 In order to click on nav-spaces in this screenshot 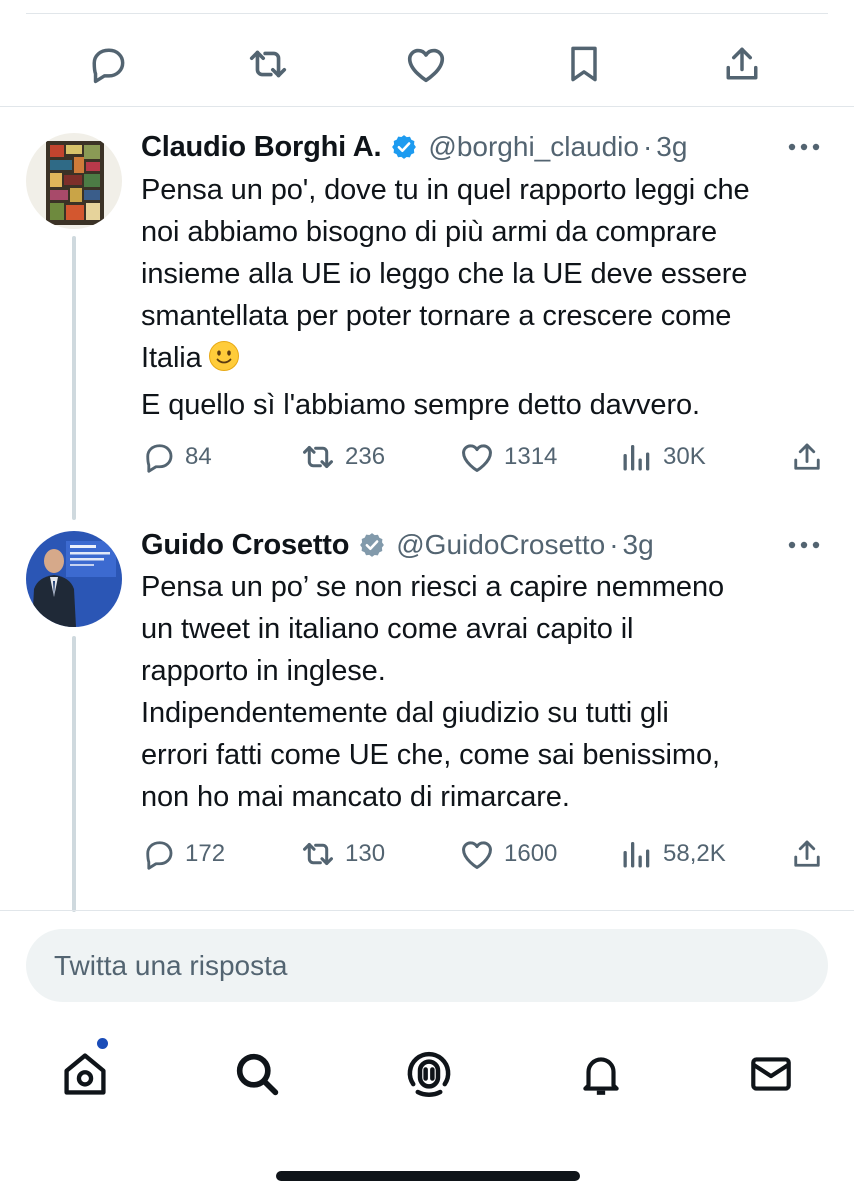, I will do `click(429, 1074)`.